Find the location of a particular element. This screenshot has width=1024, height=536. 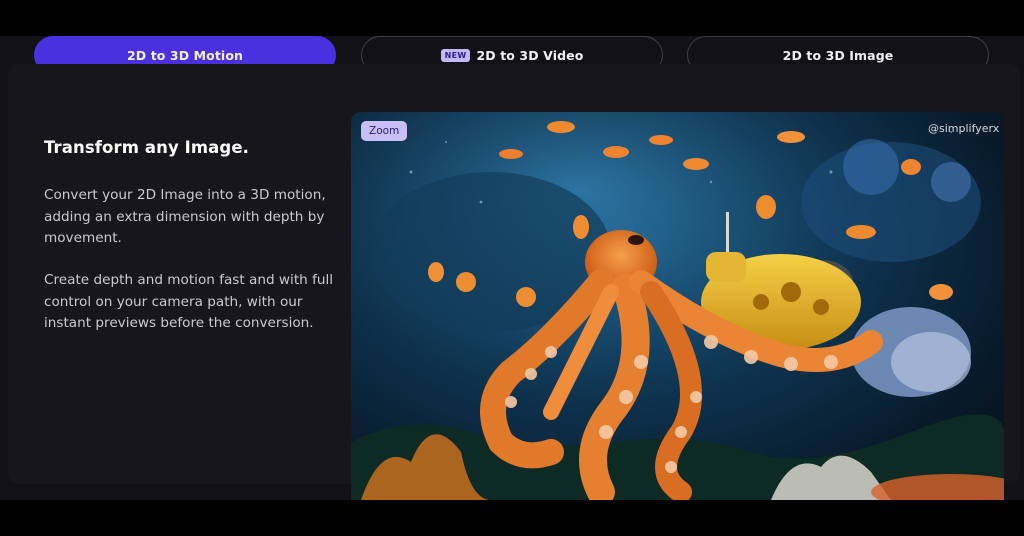

tab-label: 2D to 3D Motion is located at coordinates (185, 55).